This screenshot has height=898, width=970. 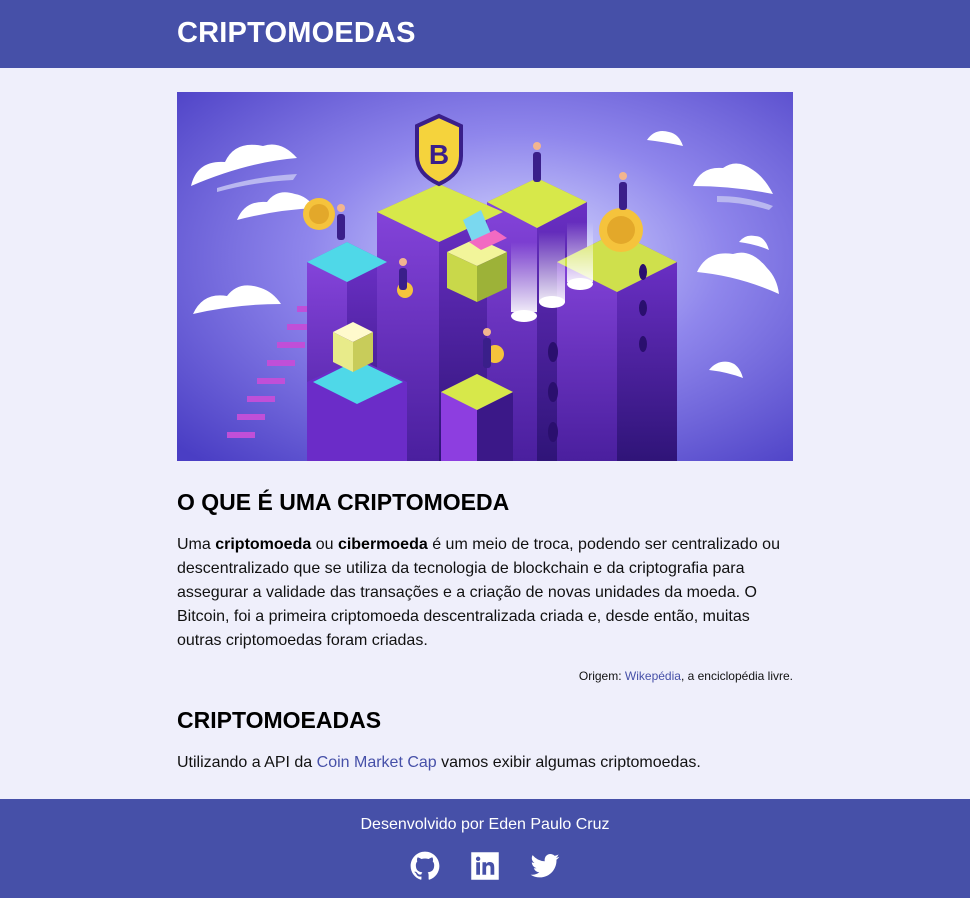 I want to click on top-bar: CRIPTOMOEDAS, so click(x=485, y=34).